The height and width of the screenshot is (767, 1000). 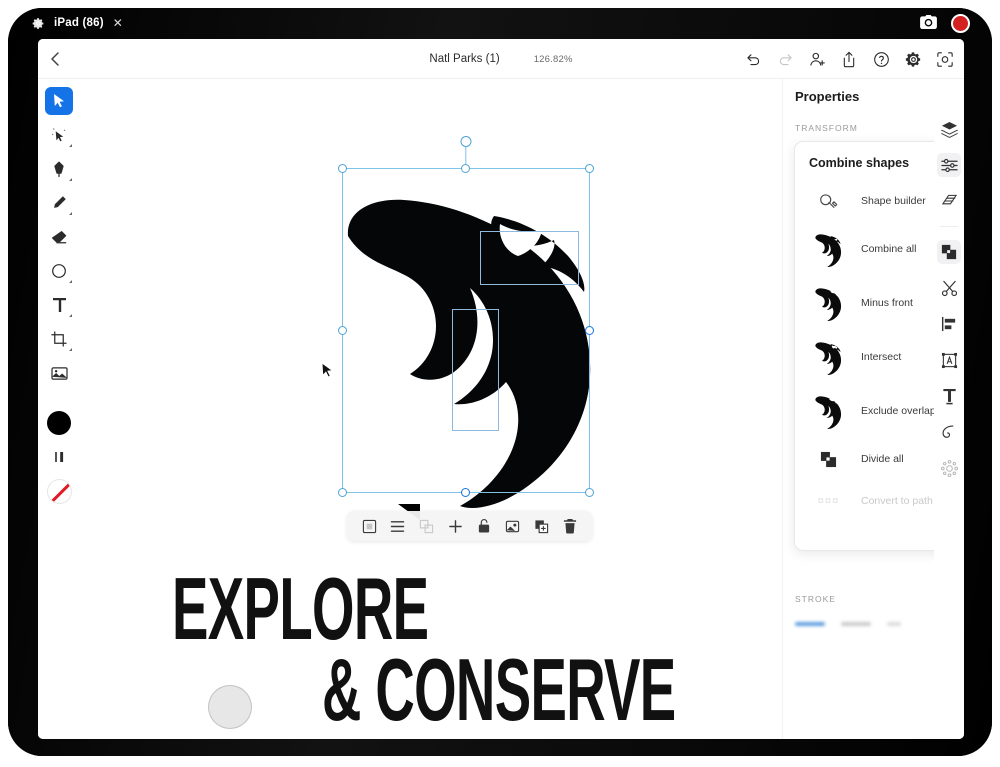 I want to click on stroke-color-none, so click(x=59, y=491).